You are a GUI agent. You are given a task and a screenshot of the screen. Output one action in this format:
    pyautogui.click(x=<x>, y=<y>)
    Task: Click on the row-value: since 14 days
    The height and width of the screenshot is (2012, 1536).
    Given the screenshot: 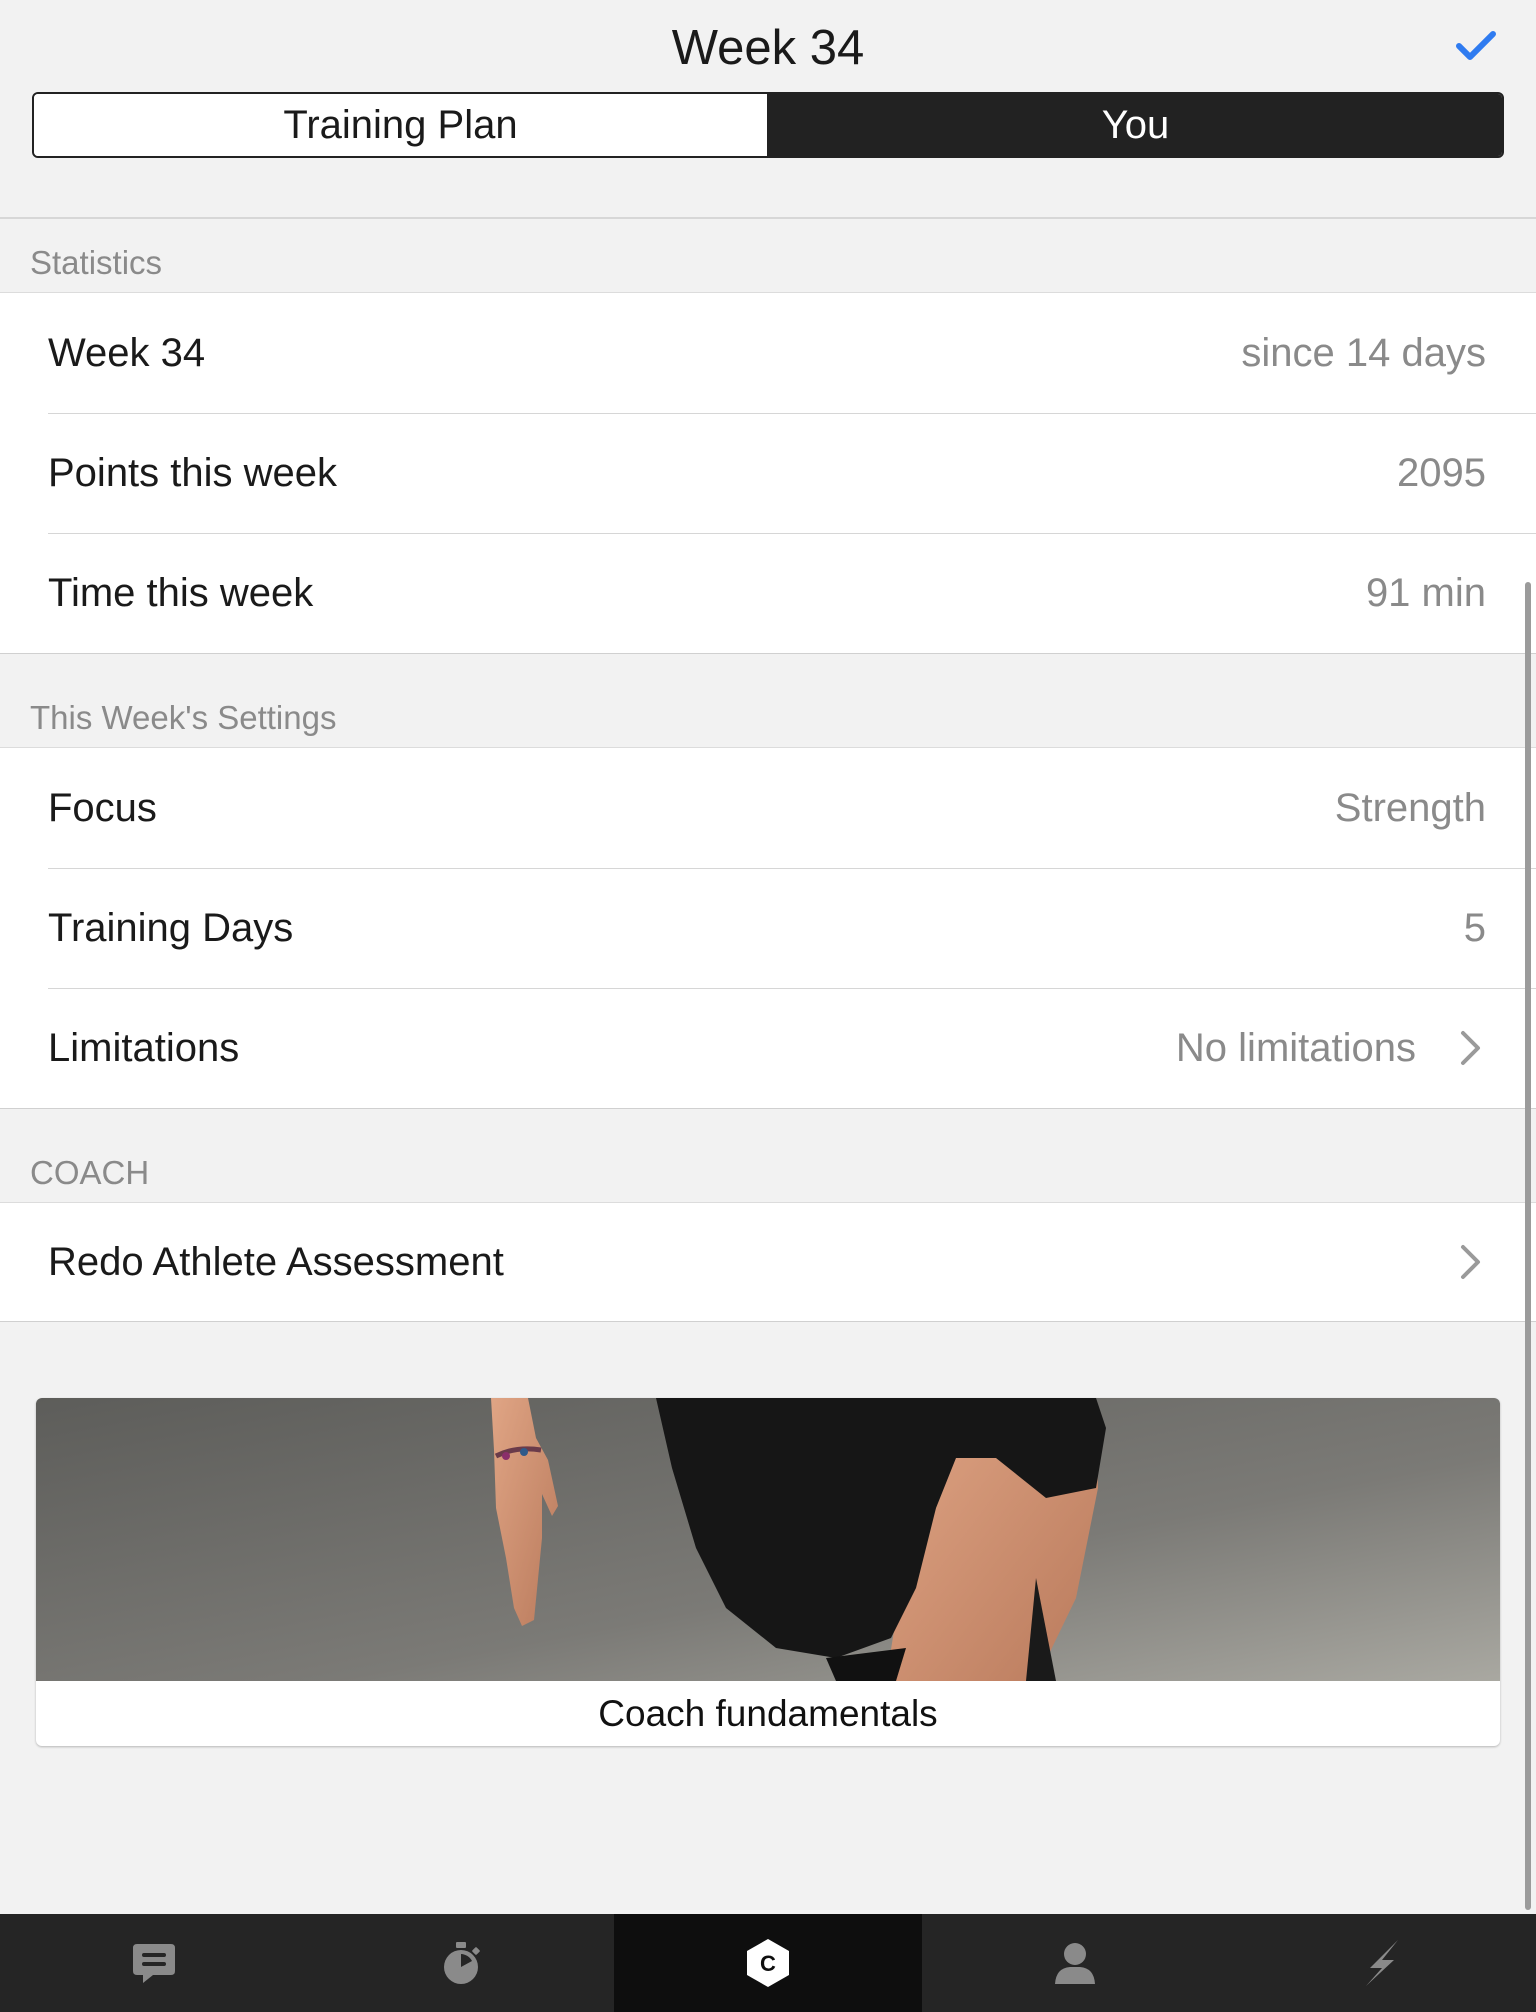 What is the action you would take?
    pyautogui.click(x=1363, y=352)
    